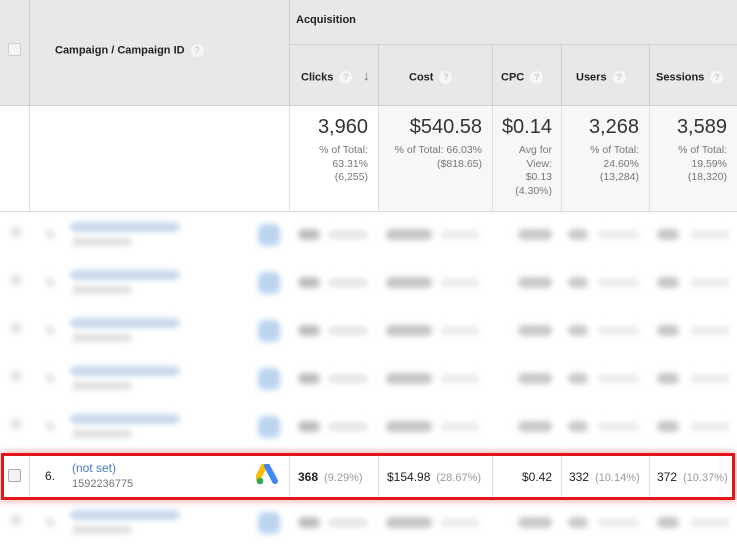  What do you see at coordinates (366, 75) in the screenshot?
I see `sort-descending-icon: ↓` at bounding box center [366, 75].